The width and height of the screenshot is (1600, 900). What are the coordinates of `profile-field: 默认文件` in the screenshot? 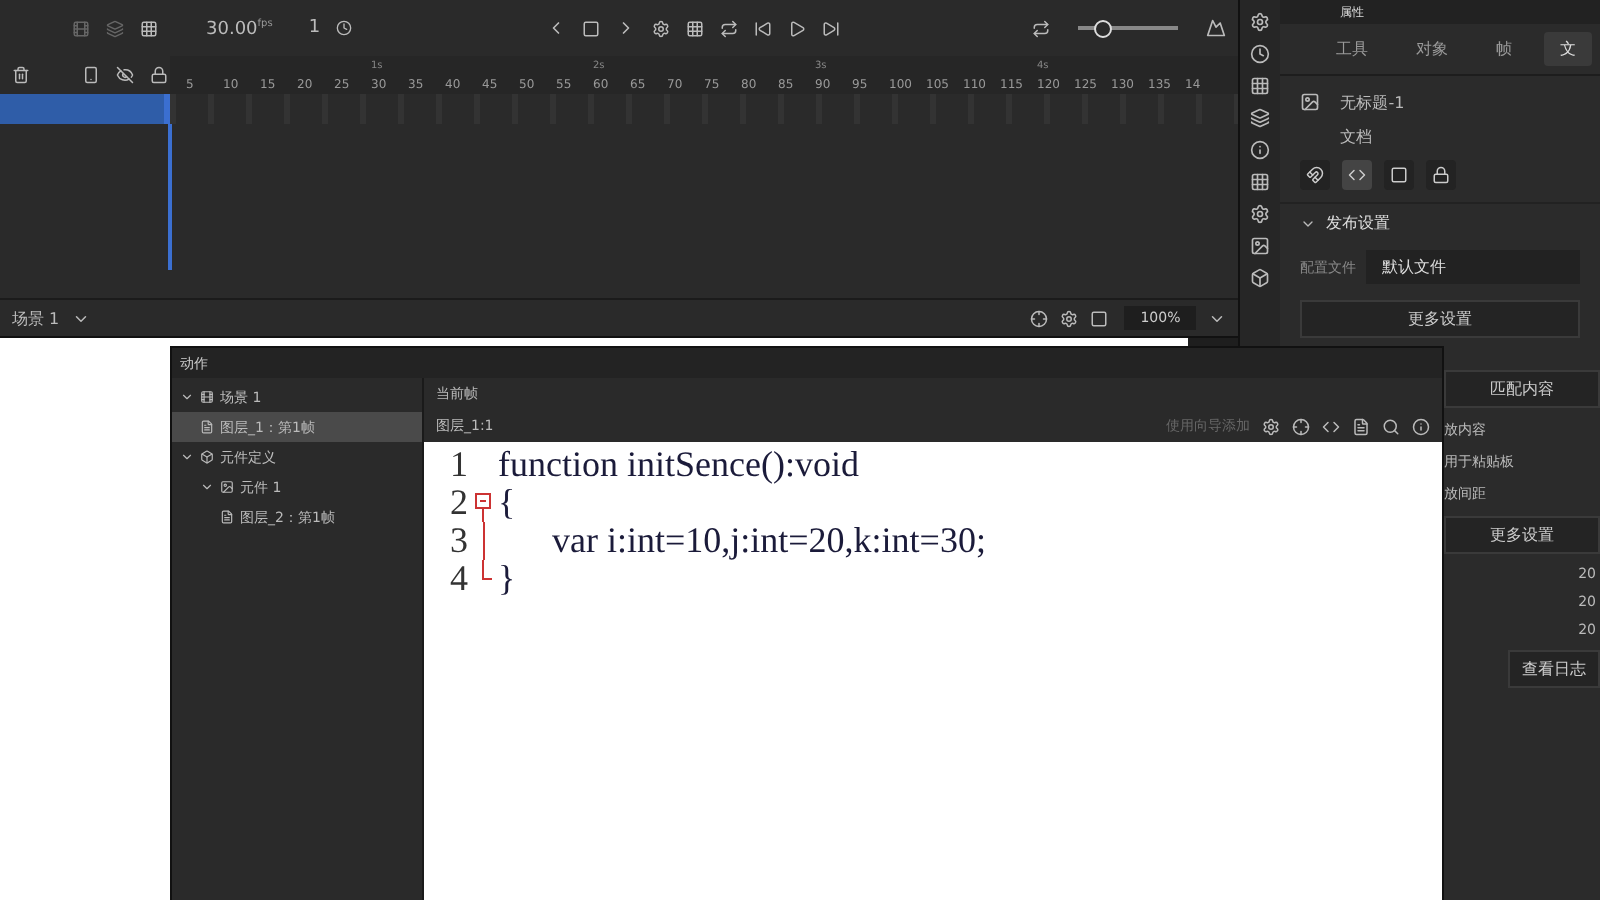 It's located at (1473, 267).